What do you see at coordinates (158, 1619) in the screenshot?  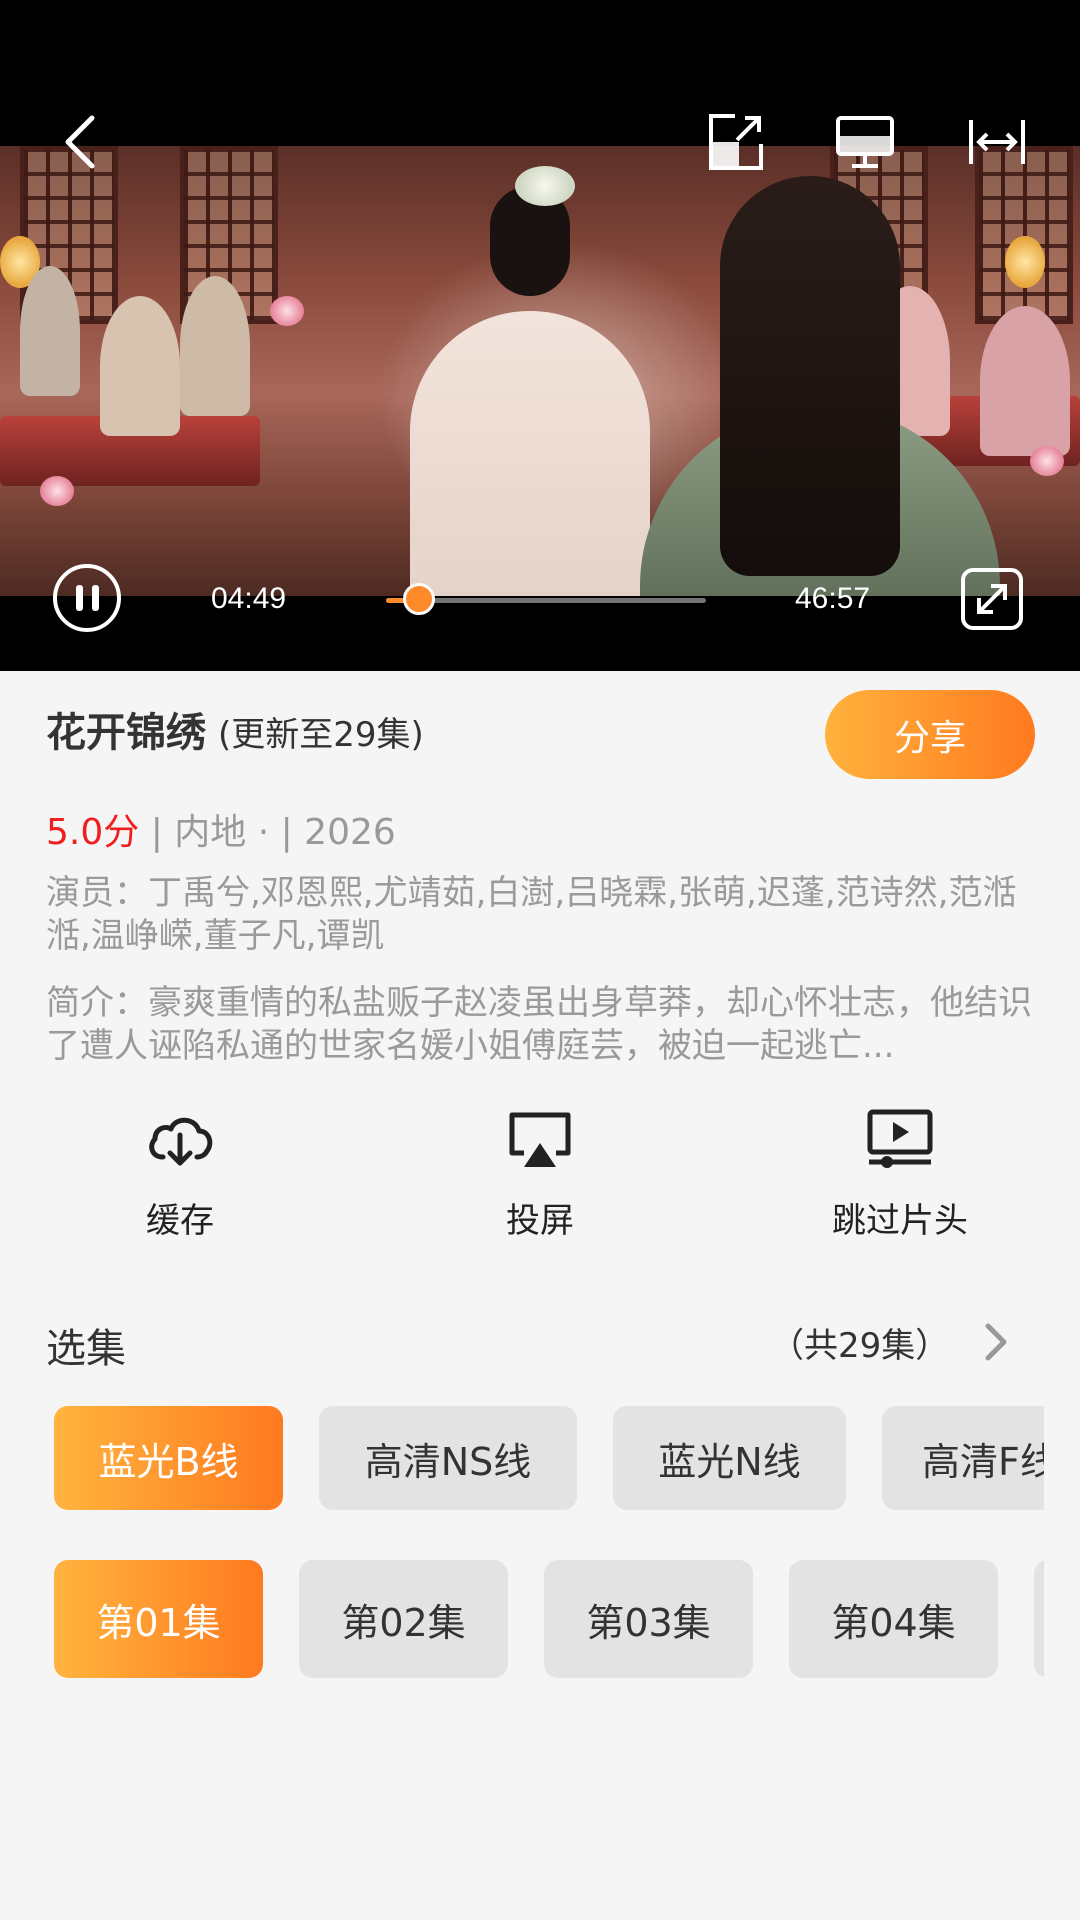 I see `episode-button: 第01集` at bounding box center [158, 1619].